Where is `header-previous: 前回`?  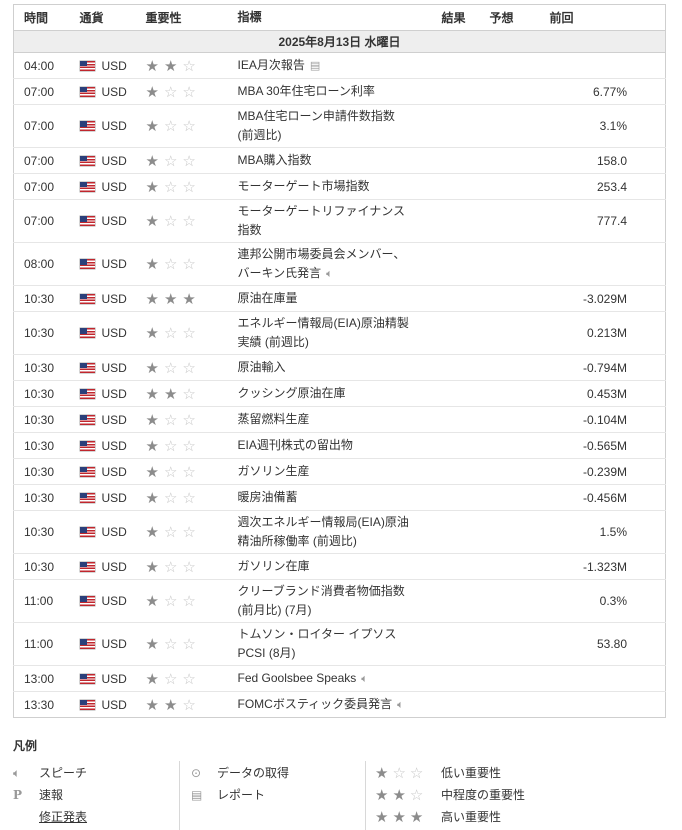
header-previous: 前回 is located at coordinates (607, 17).